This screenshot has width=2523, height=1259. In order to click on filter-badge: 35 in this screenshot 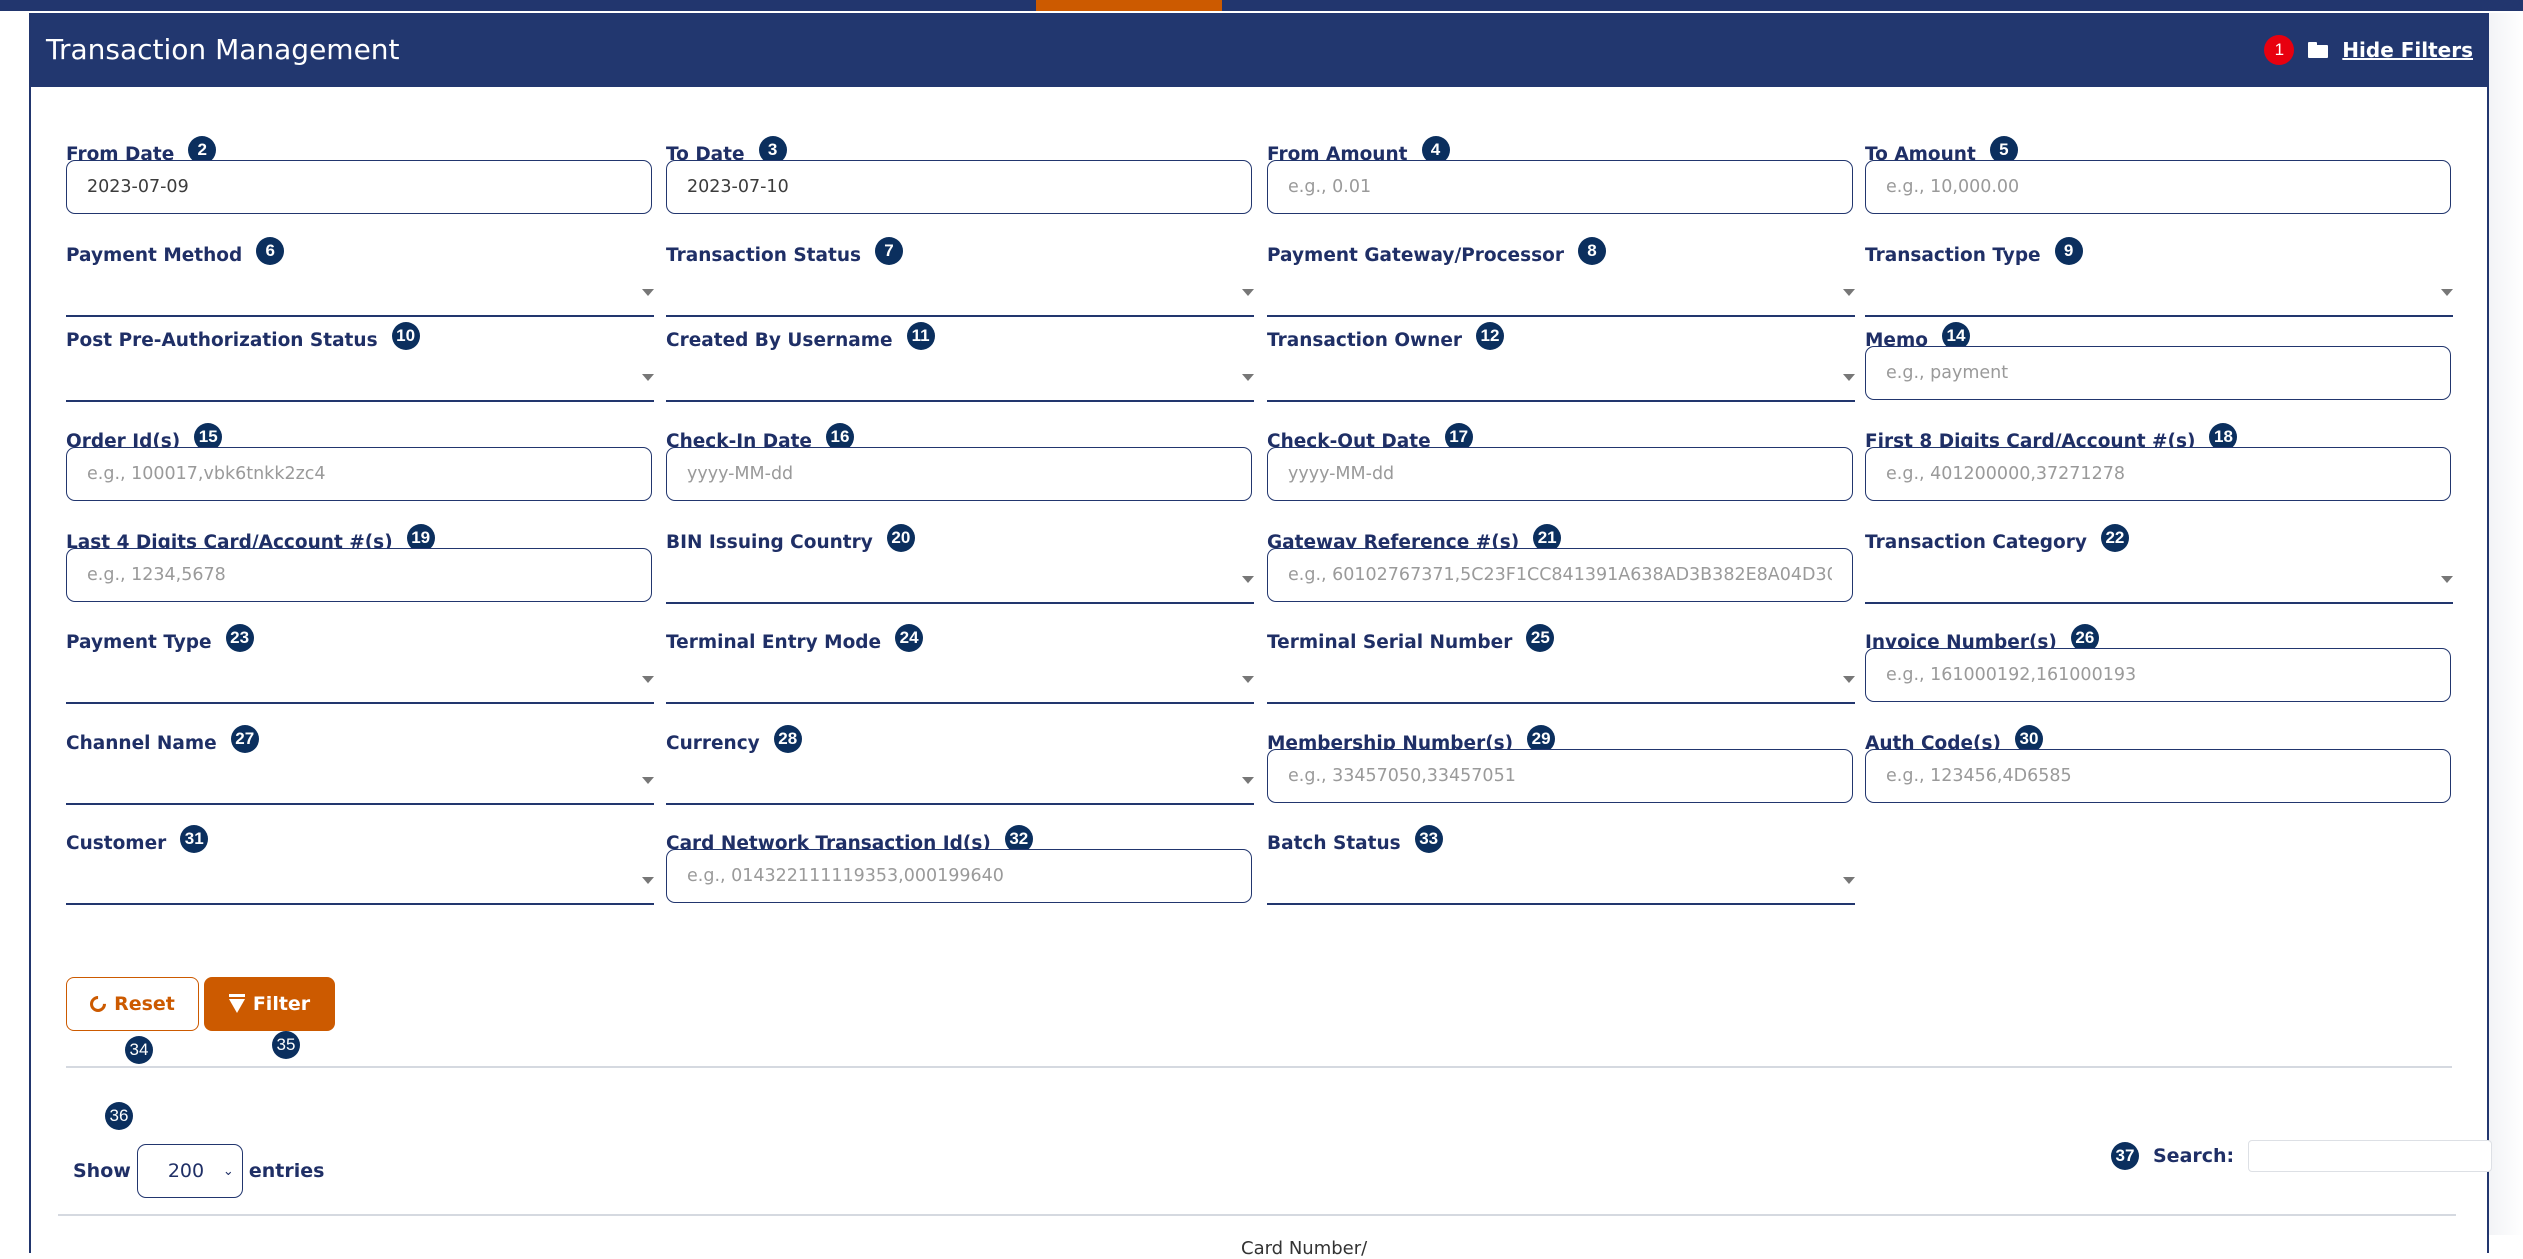, I will do `click(286, 1045)`.